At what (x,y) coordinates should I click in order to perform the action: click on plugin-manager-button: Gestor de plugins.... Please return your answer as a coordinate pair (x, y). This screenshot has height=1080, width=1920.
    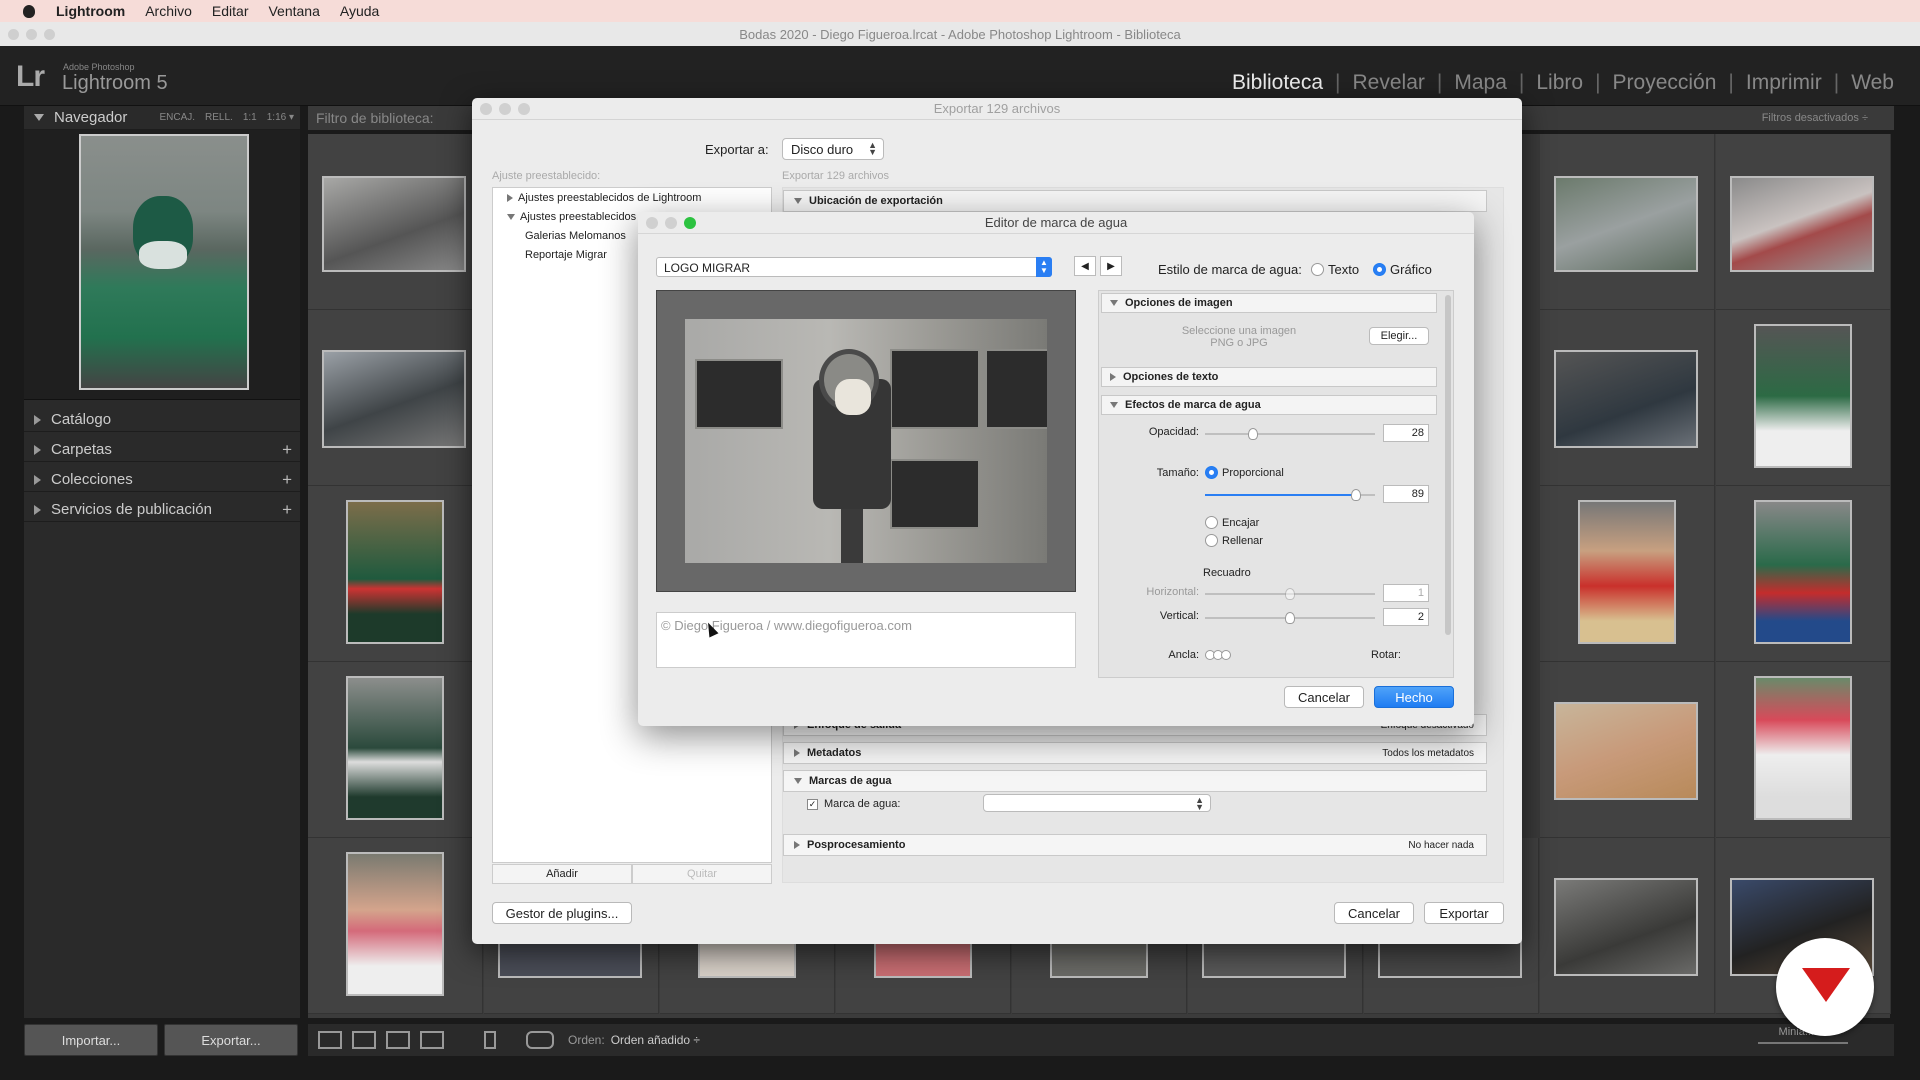
    Looking at the image, I should click on (562, 913).